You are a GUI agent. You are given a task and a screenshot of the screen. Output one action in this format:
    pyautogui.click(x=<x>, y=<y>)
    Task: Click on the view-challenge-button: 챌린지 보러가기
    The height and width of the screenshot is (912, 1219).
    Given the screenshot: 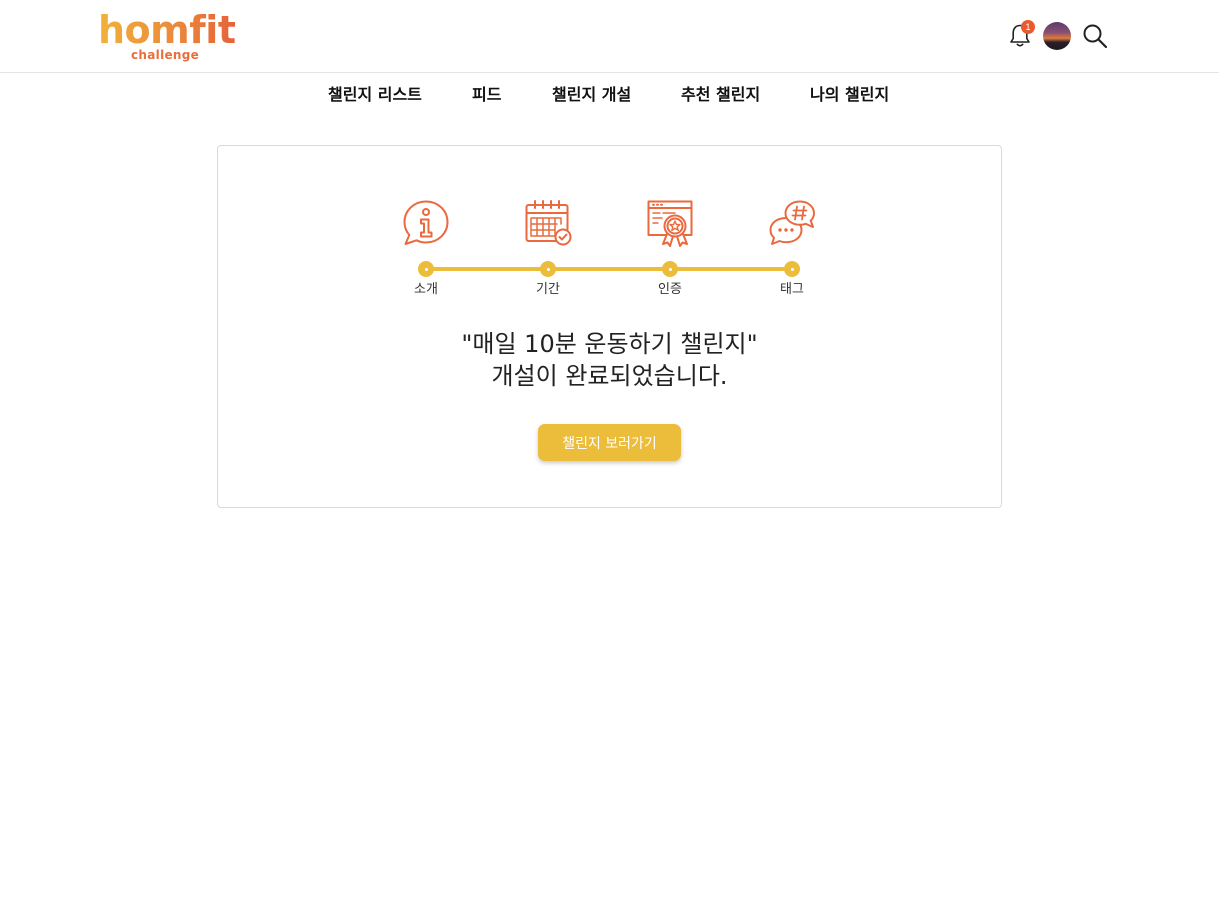 What is the action you would take?
    pyautogui.click(x=609, y=442)
    